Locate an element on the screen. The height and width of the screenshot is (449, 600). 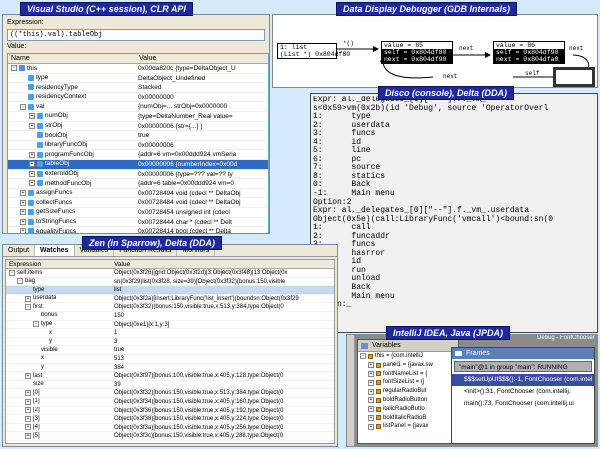
ij-variable-row: + fontSizeList = {j is located at coordinates (408, 382).